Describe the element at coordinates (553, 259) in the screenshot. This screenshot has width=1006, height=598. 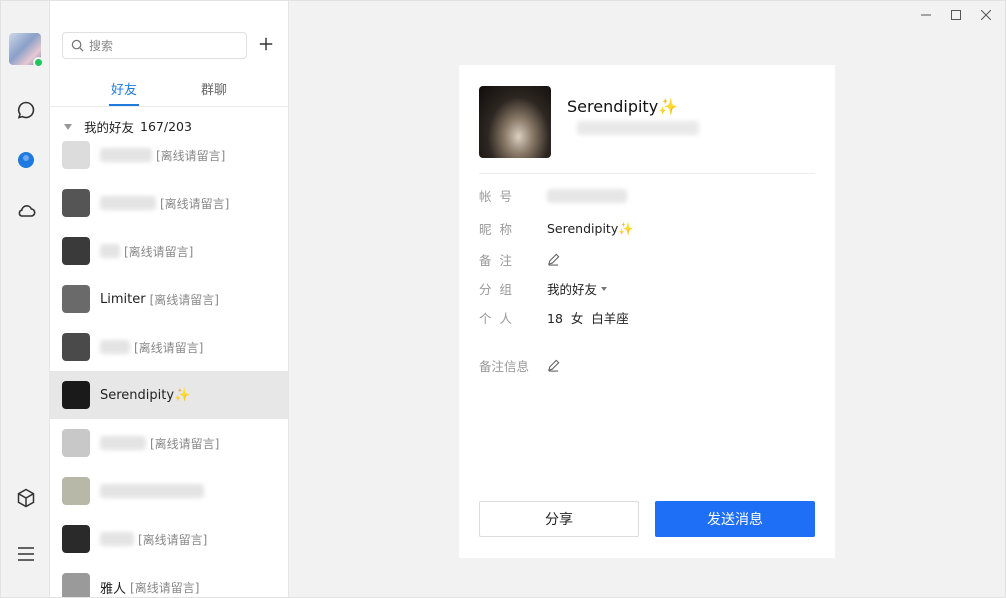
I see `remark-edit-icon` at that location.